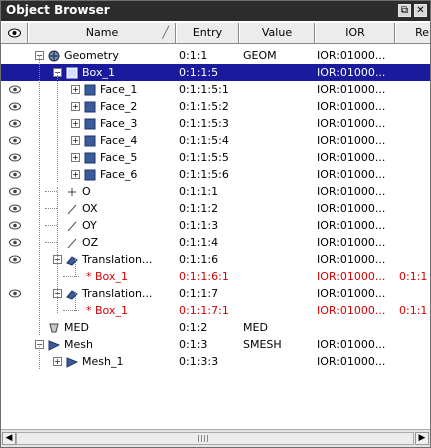 The width and height of the screenshot is (431, 448). I want to click on close-button: ✕, so click(420, 10).